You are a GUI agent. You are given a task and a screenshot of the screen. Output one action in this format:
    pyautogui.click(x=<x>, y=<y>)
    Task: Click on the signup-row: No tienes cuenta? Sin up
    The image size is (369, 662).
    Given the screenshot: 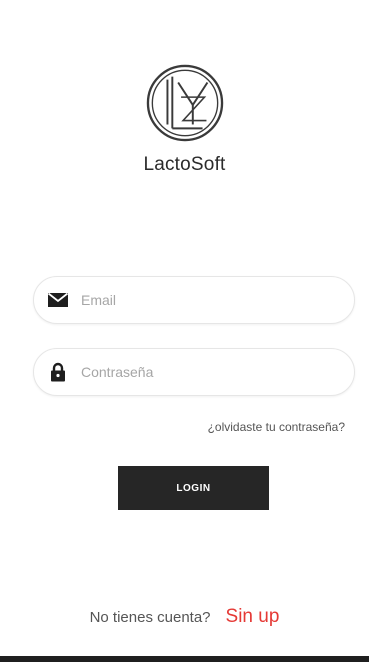 What is the action you would take?
    pyautogui.click(x=184, y=617)
    